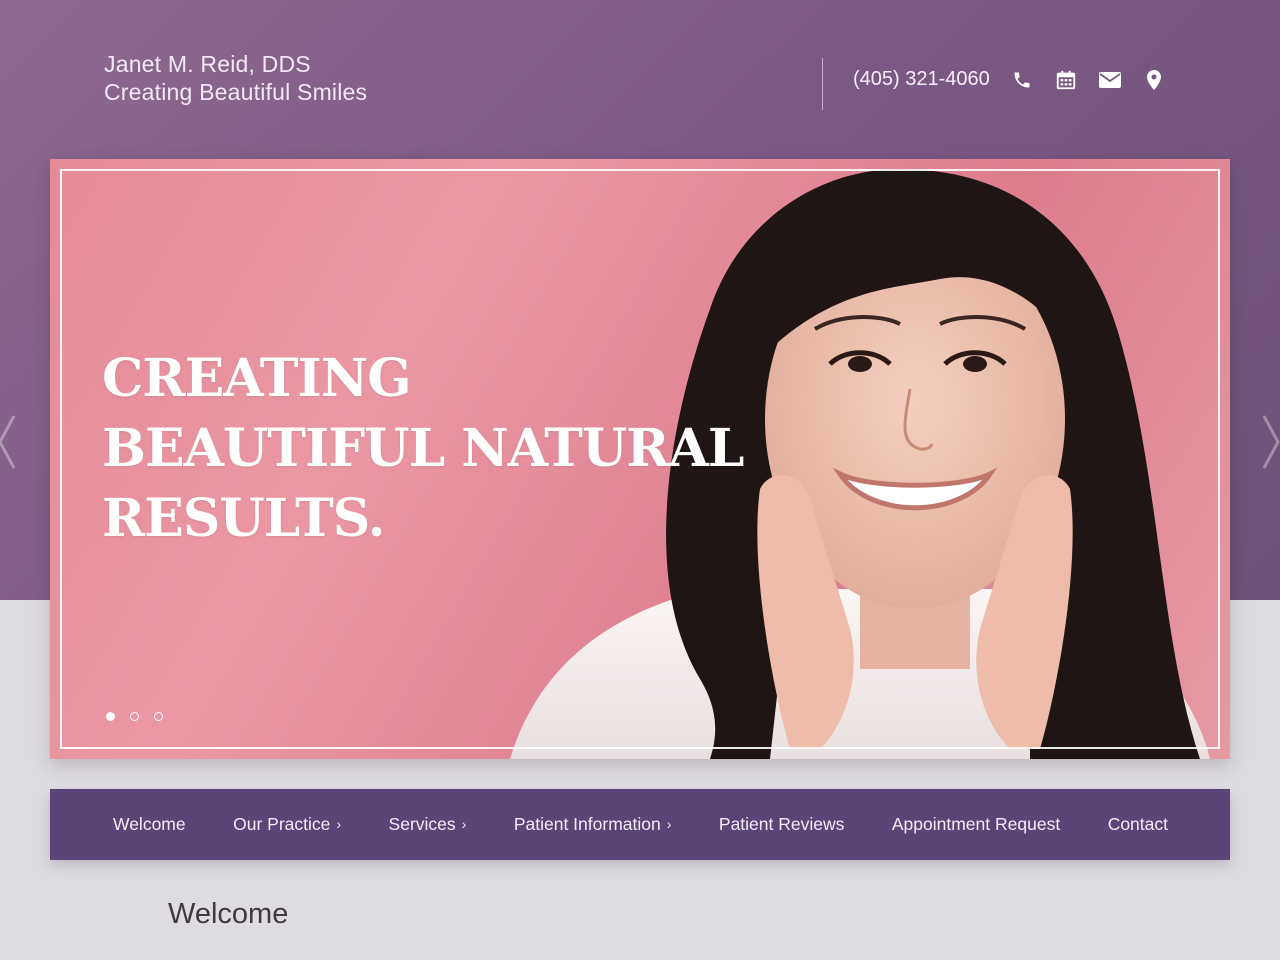 Image resolution: width=1280 pixels, height=960 pixels. I want to click on hero-headline-line-3: RESULTS., so click(244, 518).